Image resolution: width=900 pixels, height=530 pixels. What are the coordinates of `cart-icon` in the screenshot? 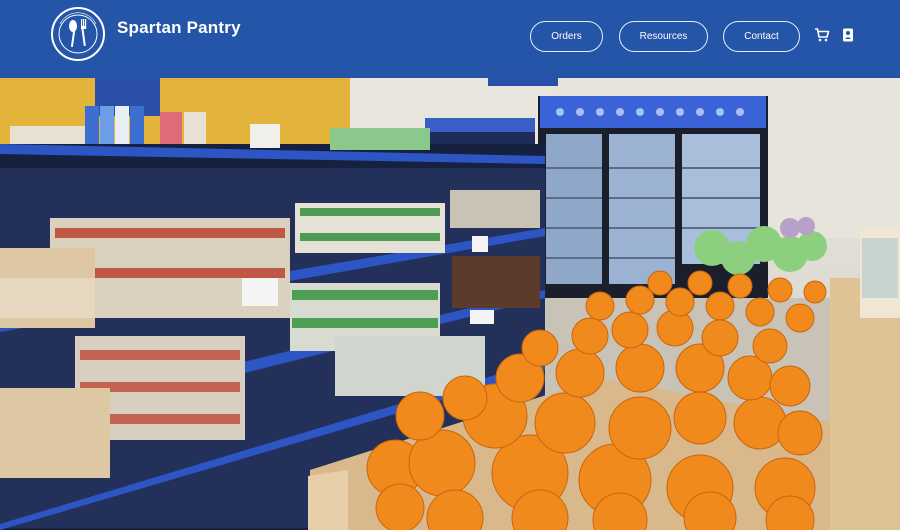 It's located at (822, 35).